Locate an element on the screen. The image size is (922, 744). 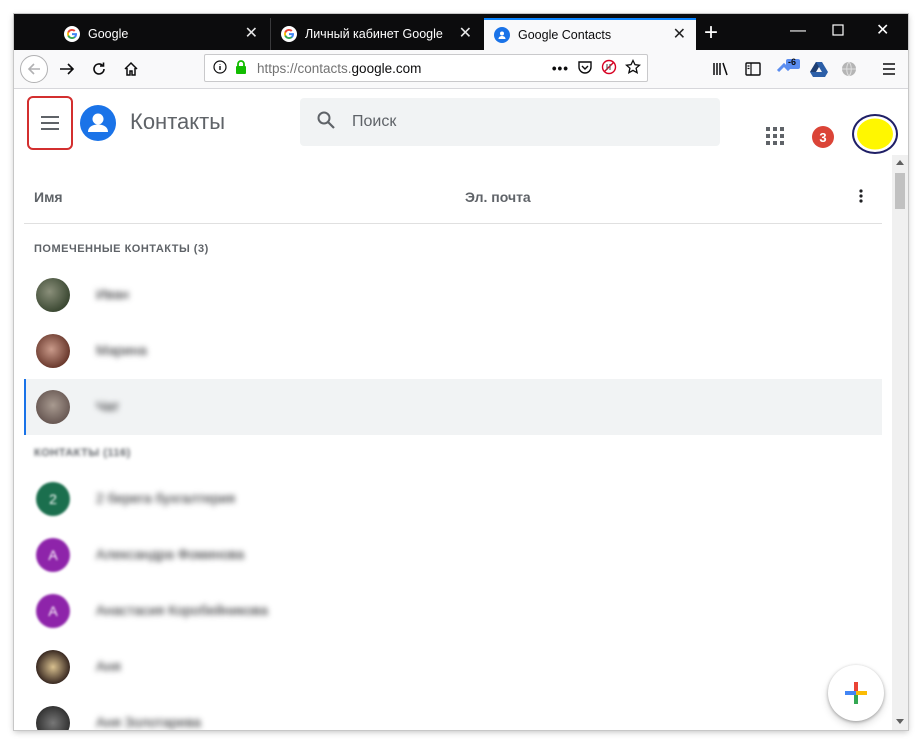
tab-google-contacts: Google Contacts ✕ is located at coordinates (590, 34).